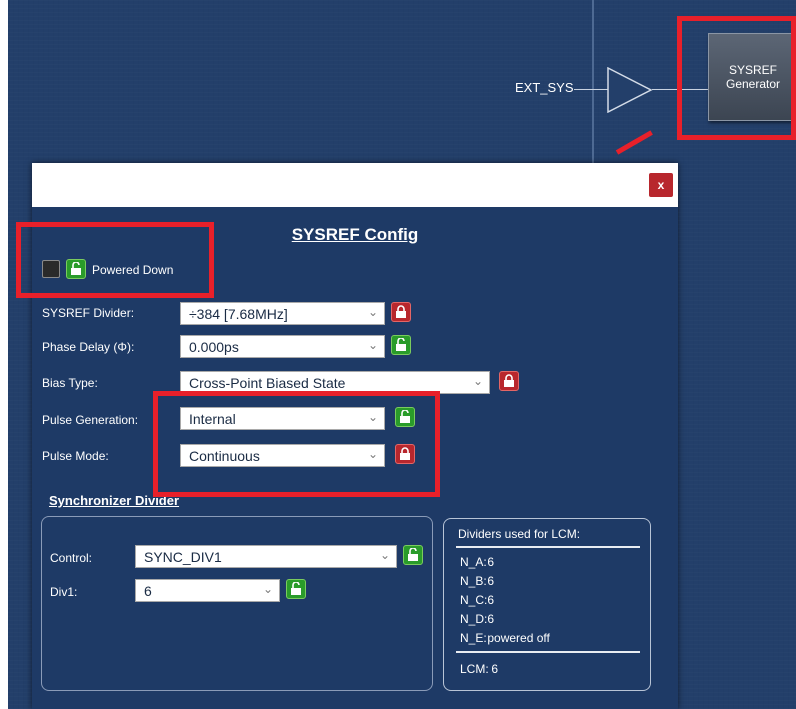 The height and width of the screenshot is (709, 796). I want to click on lcm-row: N_E: powered off, so click(505, 638).